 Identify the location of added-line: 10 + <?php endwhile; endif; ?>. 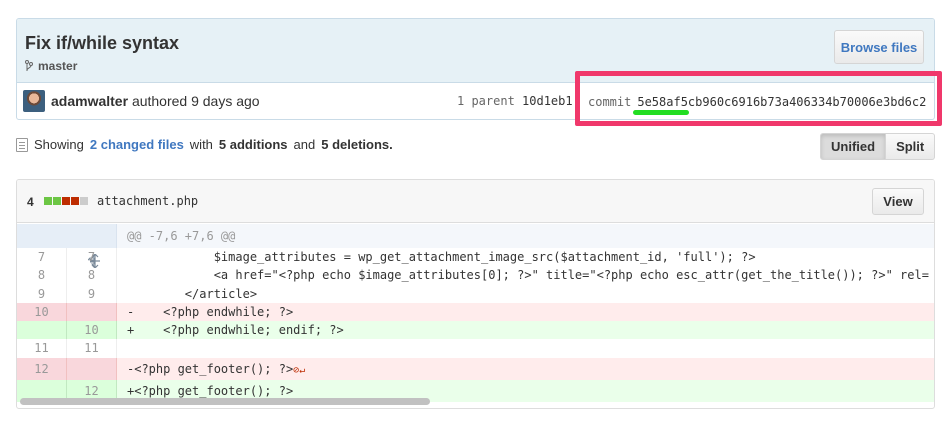
(475, 330).